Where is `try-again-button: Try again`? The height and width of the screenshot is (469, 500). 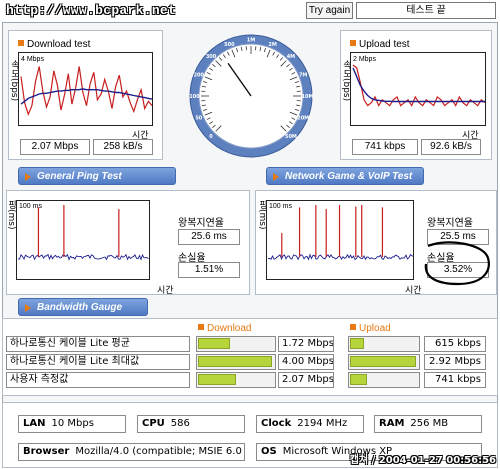
try-again-button: Try again is located at coordinates (329, 10).